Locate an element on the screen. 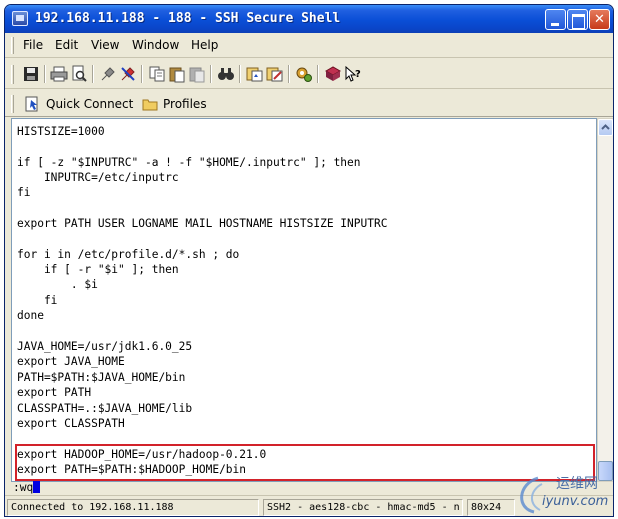  watermark-text-cn: 运维网 is located at coordinates (577, 484).